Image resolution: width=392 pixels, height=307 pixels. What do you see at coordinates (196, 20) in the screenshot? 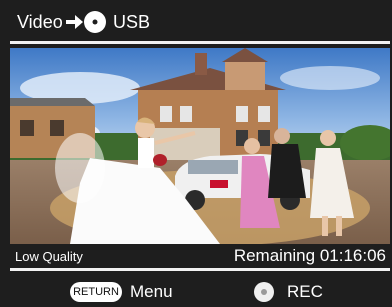
I see `header-bar: Video USB` at bounding box center [196, 20].